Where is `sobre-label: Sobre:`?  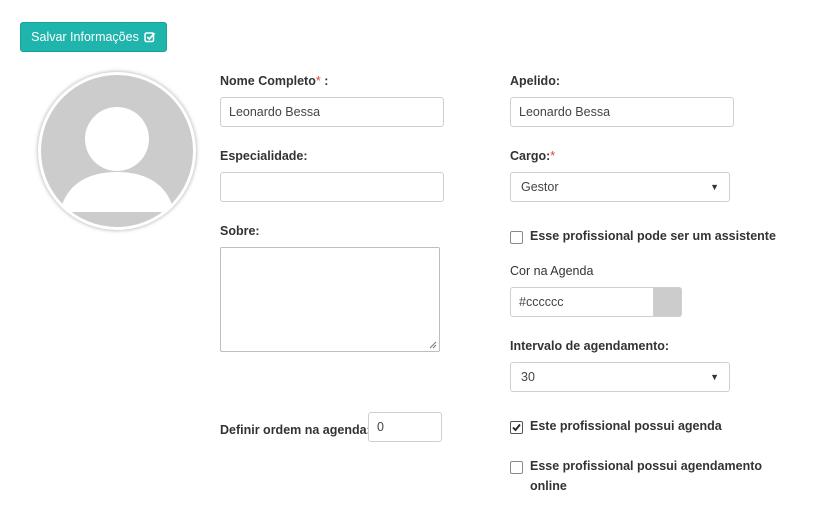 sobre-label: Sobre: is located at coordinates (240, 231).